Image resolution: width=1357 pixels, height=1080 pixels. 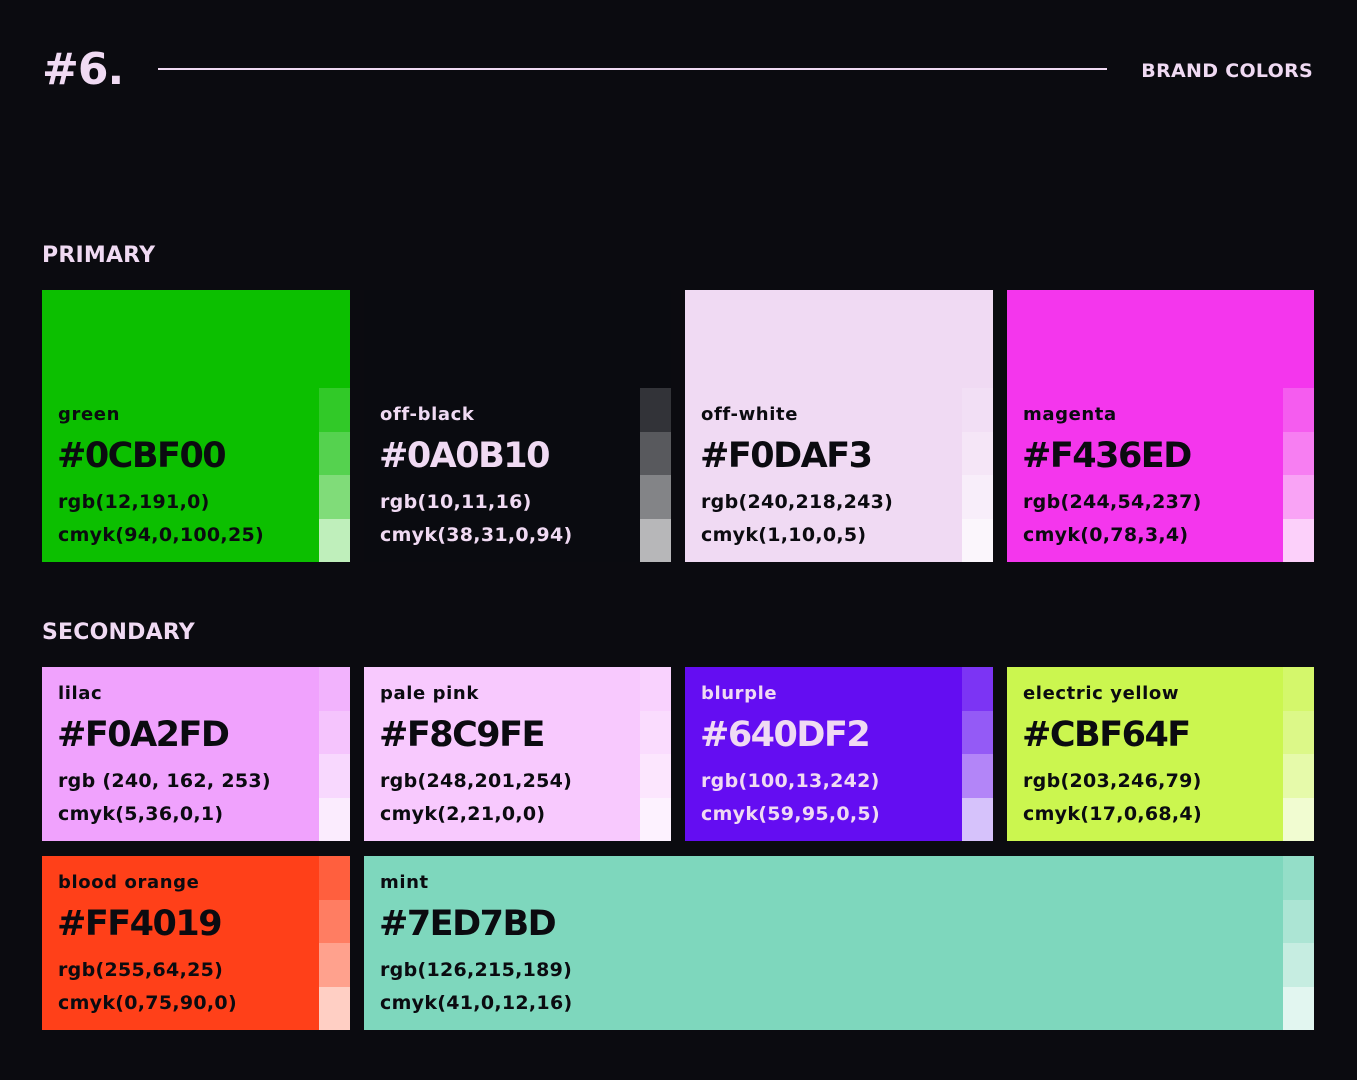 What do you see at coordinates (118, 632) in the screenshot?
I see `secondary-label: SECONDARY` at bounding box center [118, 632].